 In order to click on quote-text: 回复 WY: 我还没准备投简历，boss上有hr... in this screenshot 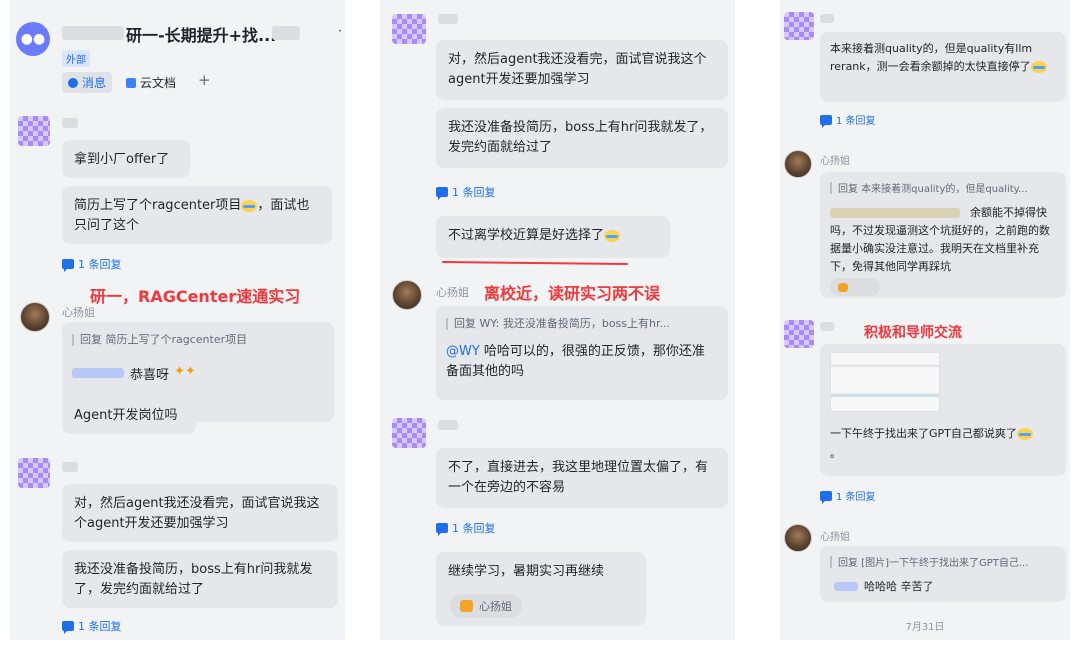, I will do `click(562, 323)`.